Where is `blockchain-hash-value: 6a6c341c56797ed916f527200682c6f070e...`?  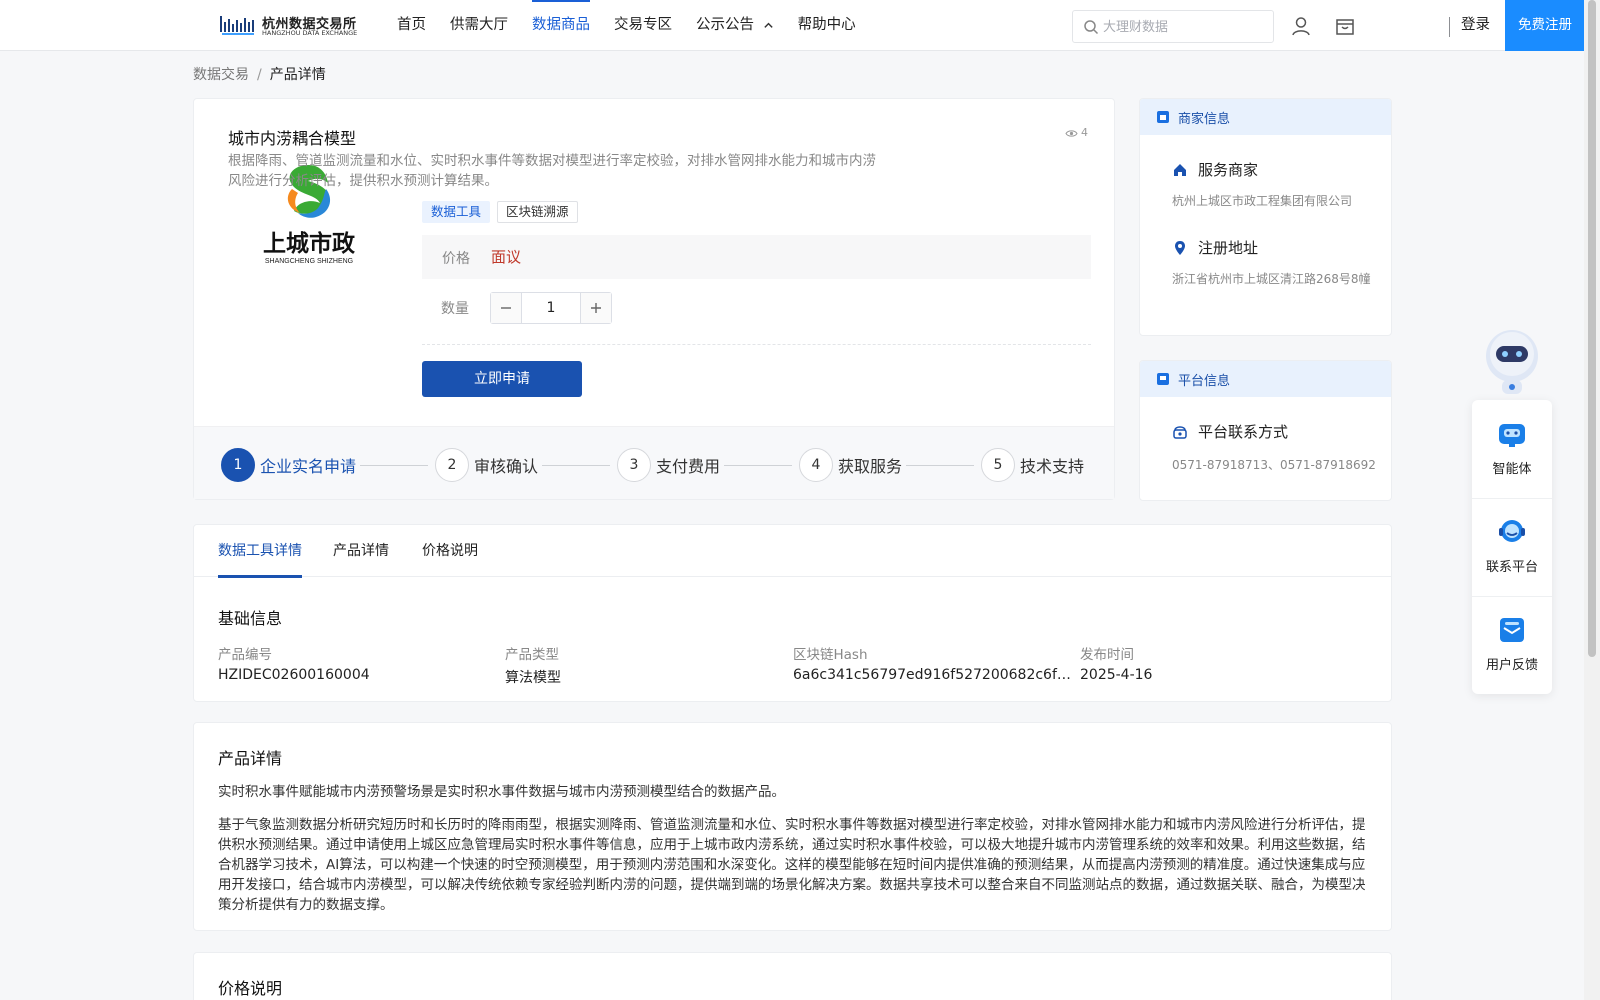 blockchain-hash-value: 6a6c341c56797ed916f527200682c6f070e... is located at coordinates (932, 675).